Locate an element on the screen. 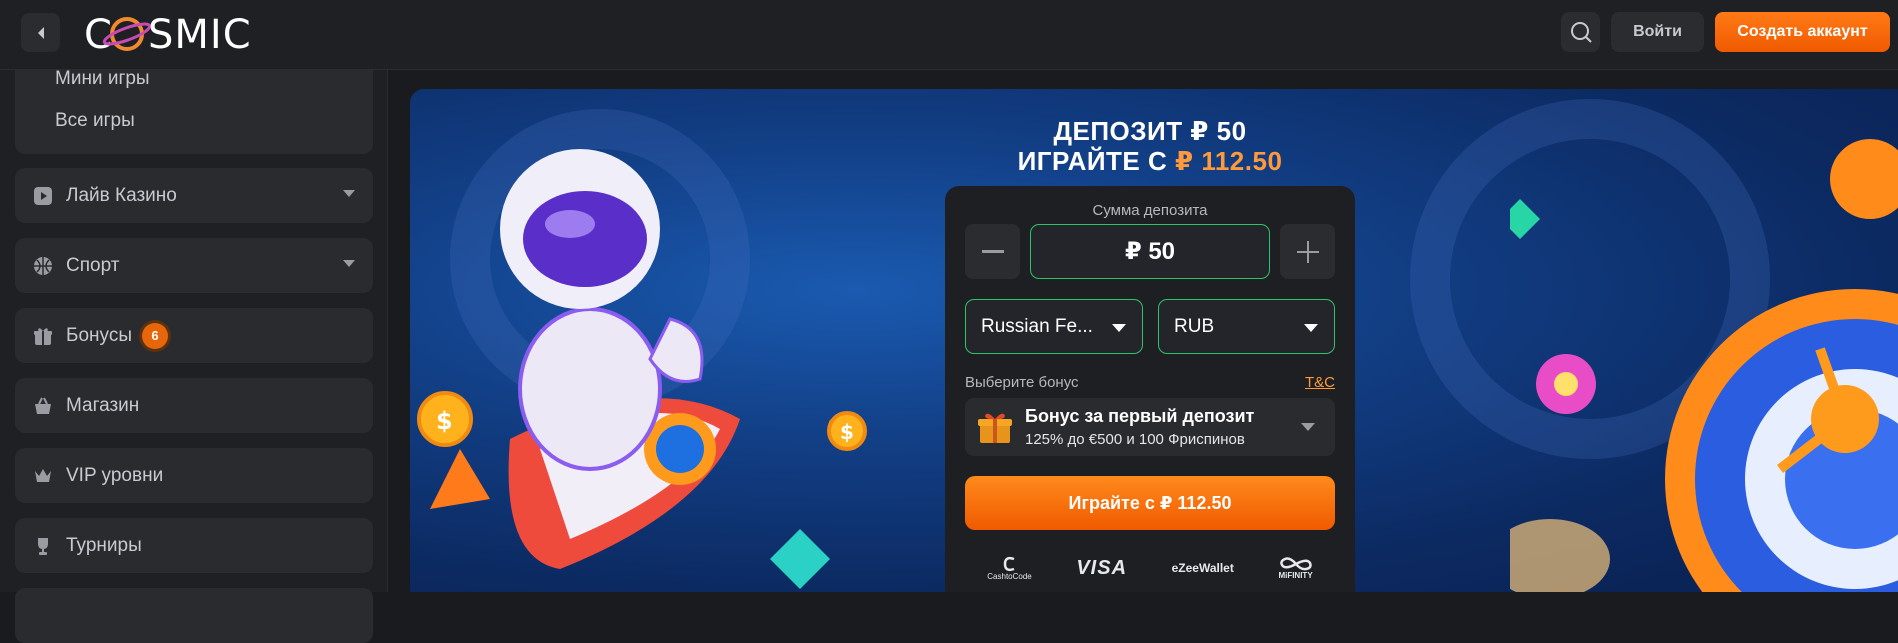  bonus-description: 125% до €500 и 100 Фриспинов is located at coordinates (1135, 439).